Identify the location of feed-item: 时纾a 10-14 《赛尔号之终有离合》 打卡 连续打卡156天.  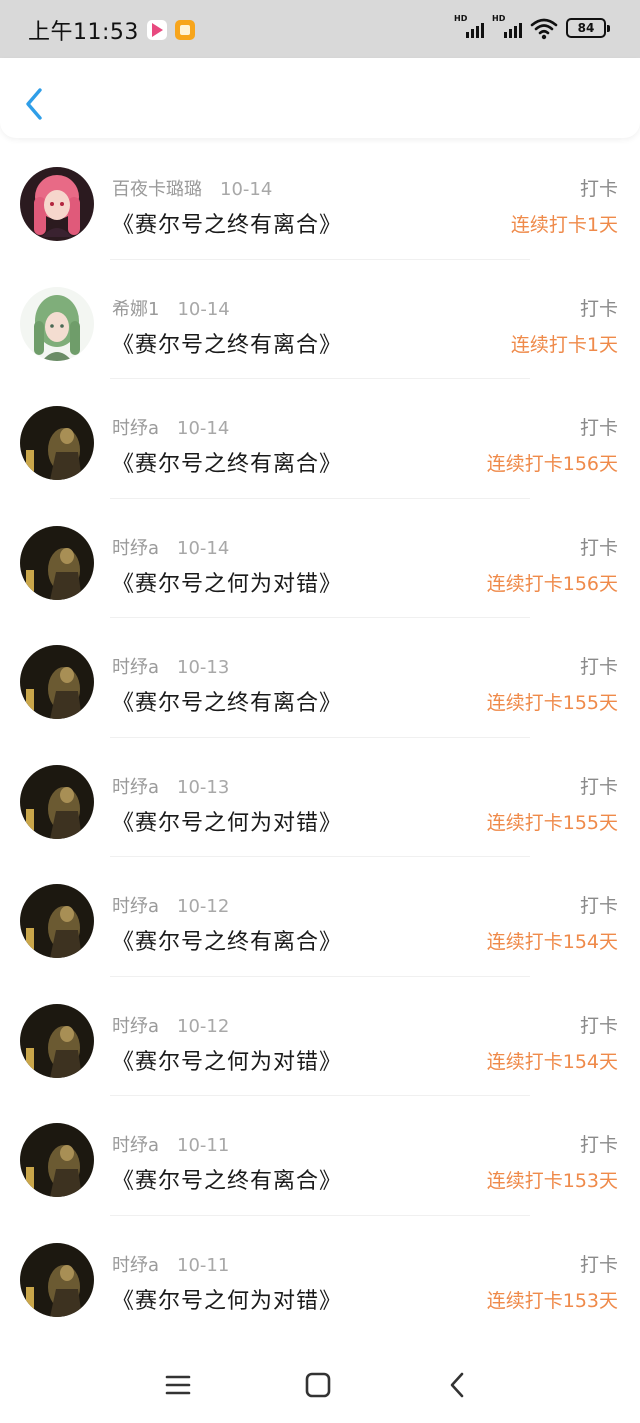
(320, 439).